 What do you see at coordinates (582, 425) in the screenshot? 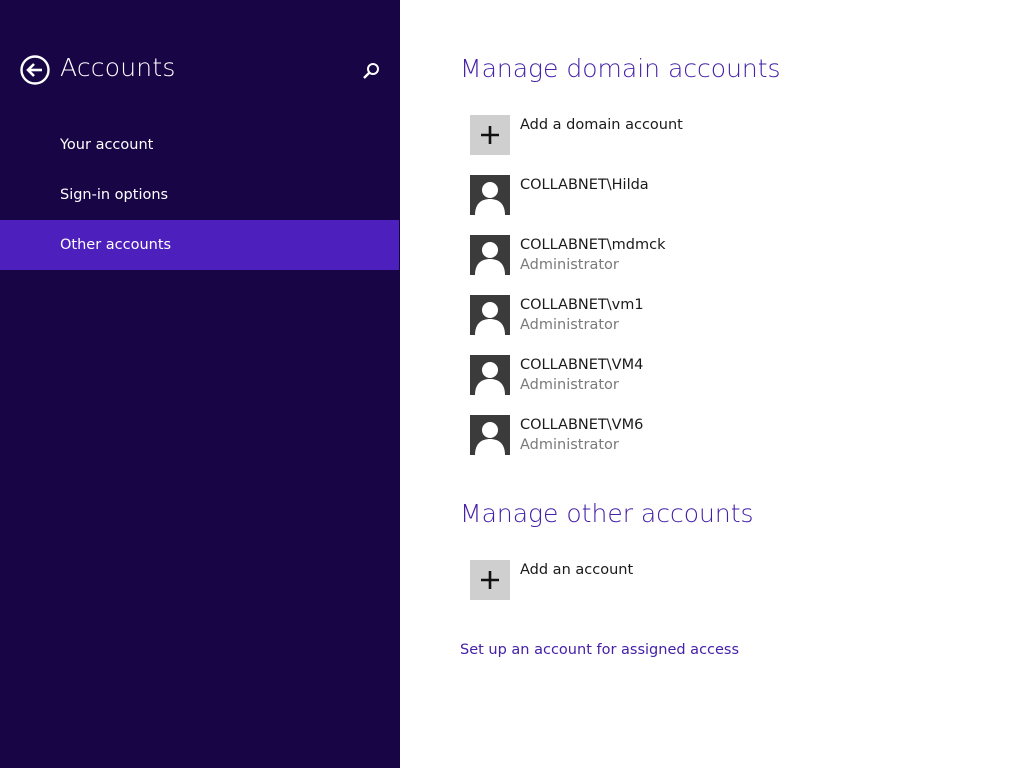
I see `account-name: COLLABNET\VM6` at bounding box center [582, 425].